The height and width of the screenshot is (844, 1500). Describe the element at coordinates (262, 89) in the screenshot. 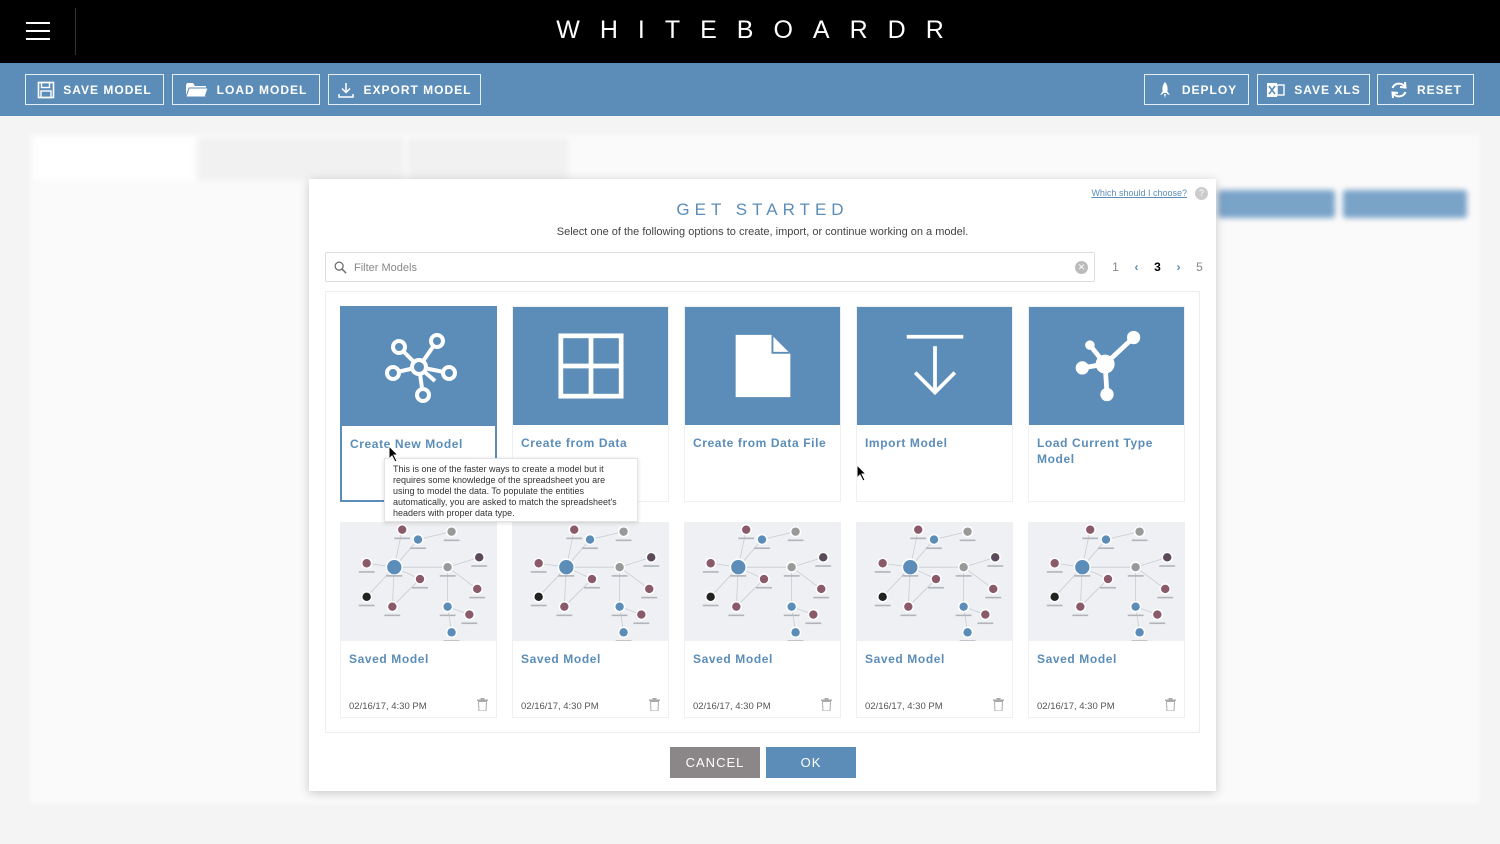

I see `load-model-label: LOAD MODEL` at that location.